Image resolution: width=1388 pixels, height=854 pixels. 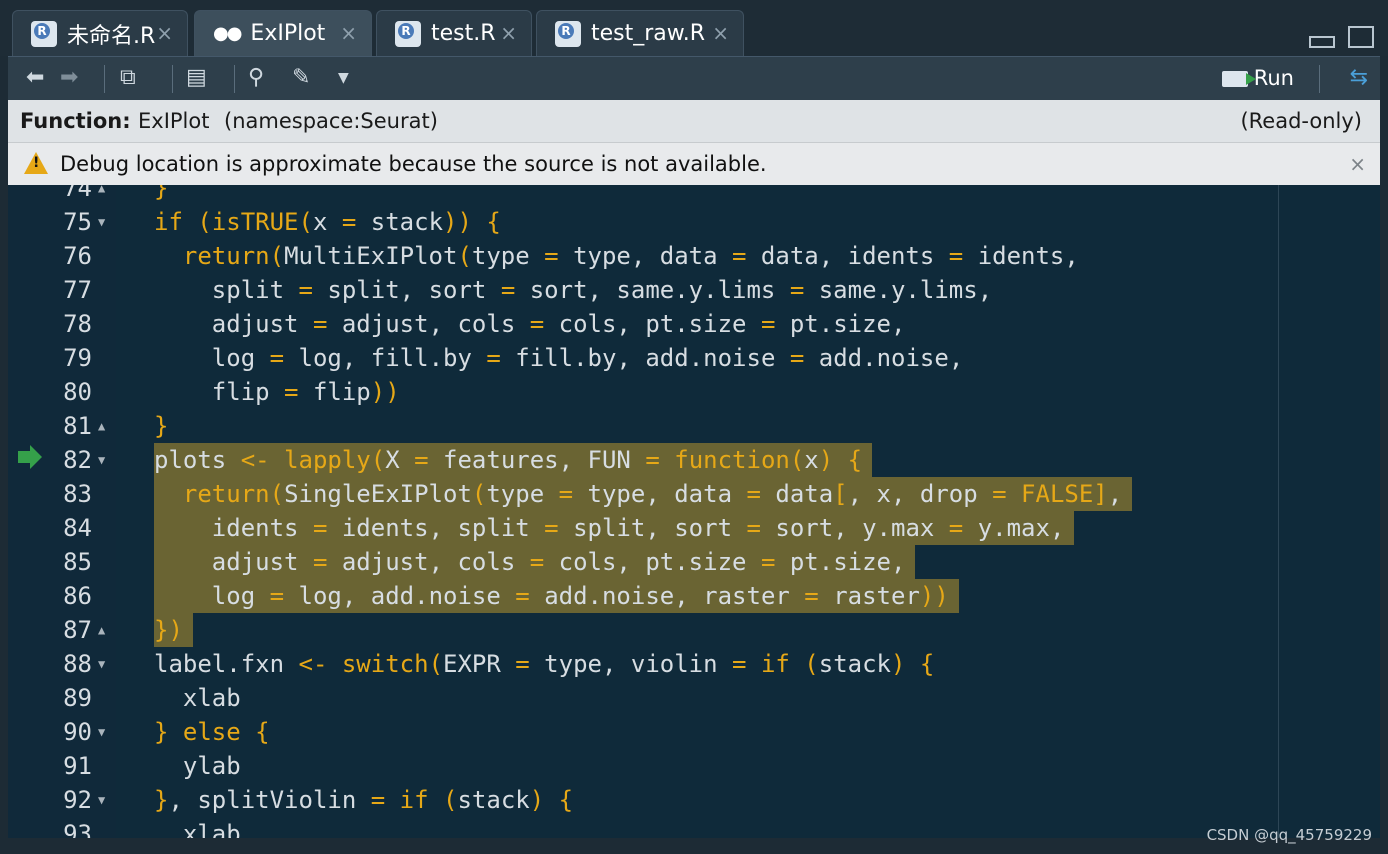 What do you see at coordinates (694, 800) in the screenshot?
I see `code-line: 92 ▼ }, splitViolin = if (stack) {` at bounding box center [694, 800].